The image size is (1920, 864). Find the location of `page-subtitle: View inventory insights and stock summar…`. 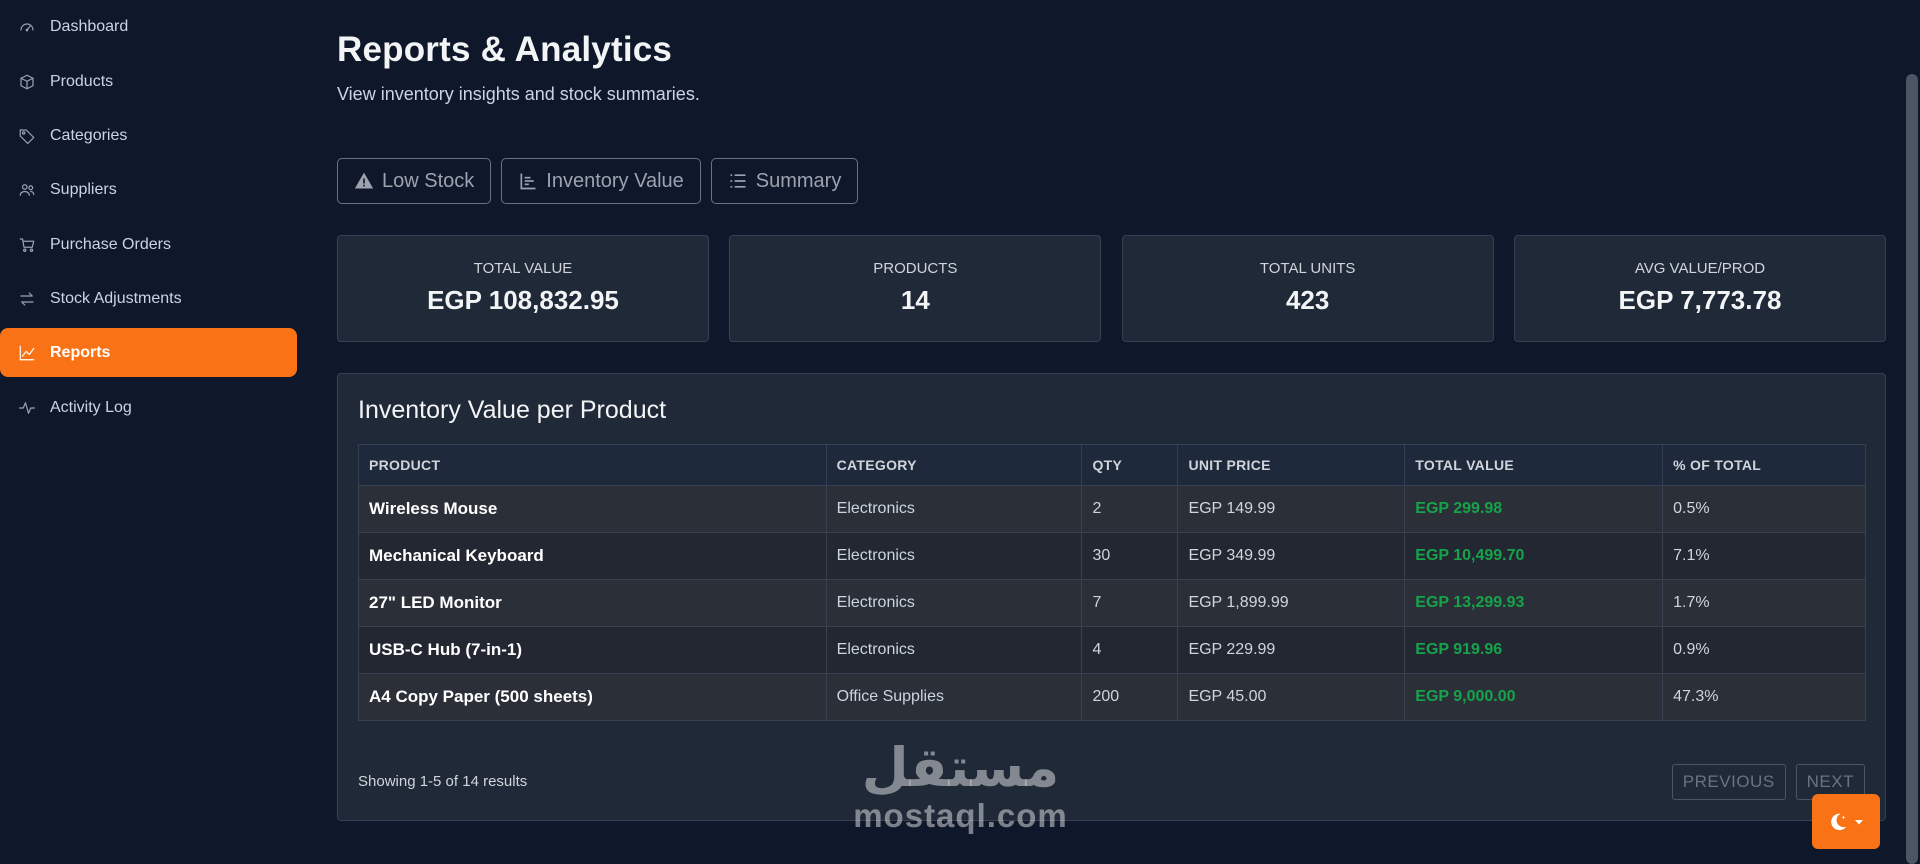

page-subtitle: View inventory insights and stock summar… is located at coordinates (518, 94).